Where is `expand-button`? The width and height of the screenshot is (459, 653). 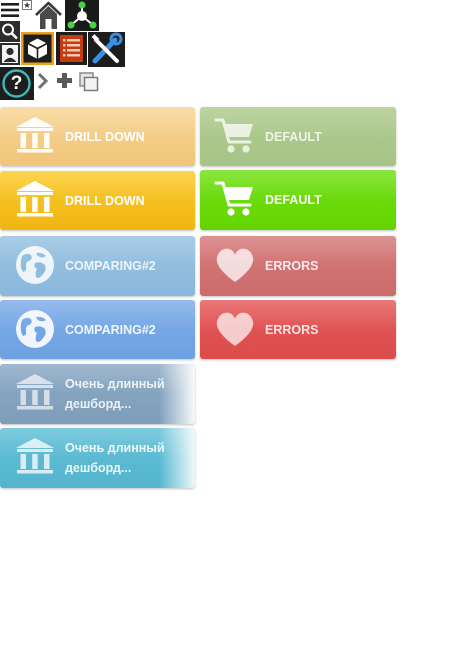 expand-button is located at coordinates (43, 81).